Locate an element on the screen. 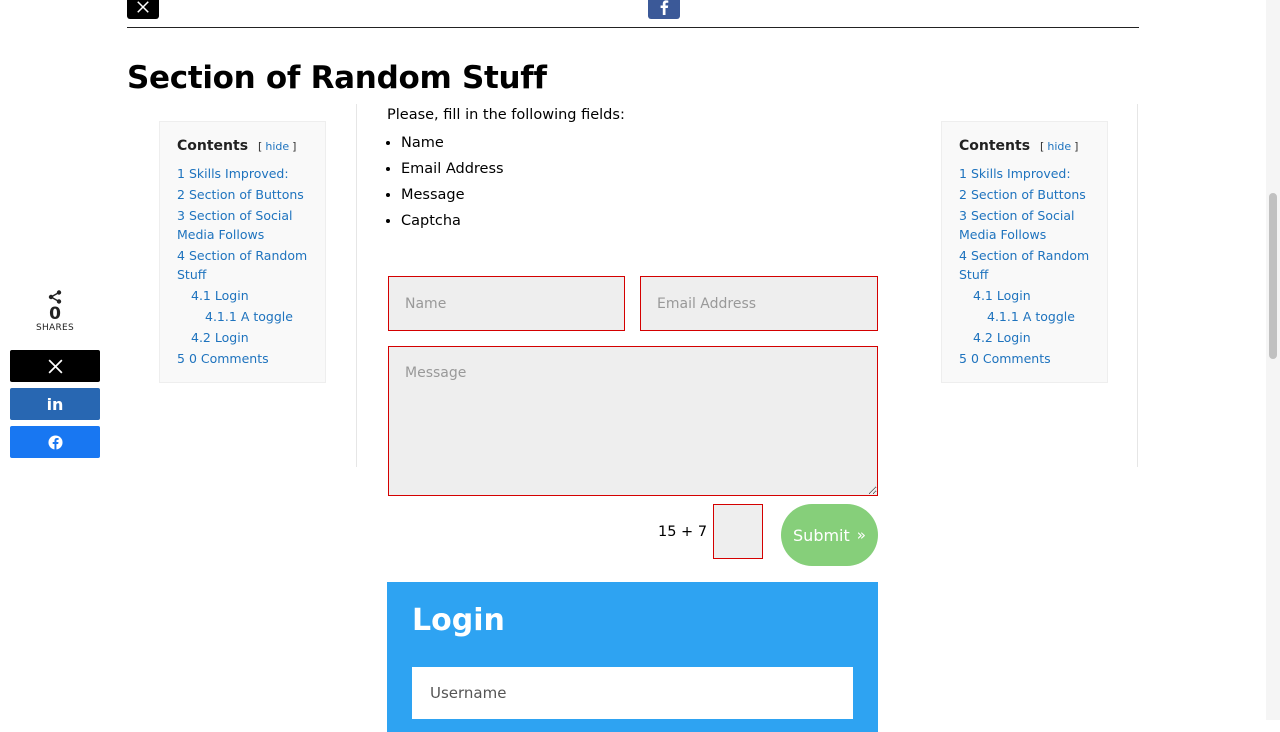  scrollbar-thumb is located at coordinates (1273, 276).